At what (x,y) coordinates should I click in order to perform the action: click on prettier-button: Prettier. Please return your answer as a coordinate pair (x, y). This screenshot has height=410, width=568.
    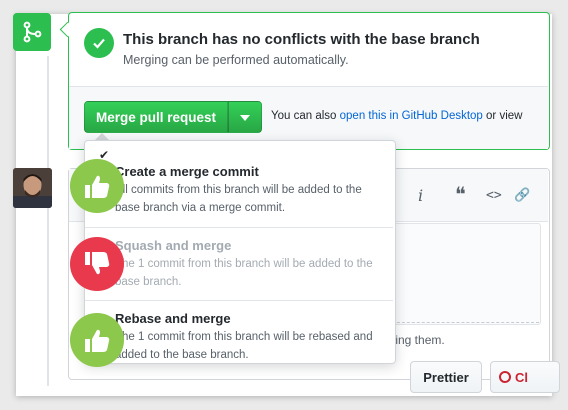
    Looking at the image, I should click on (446, 377).